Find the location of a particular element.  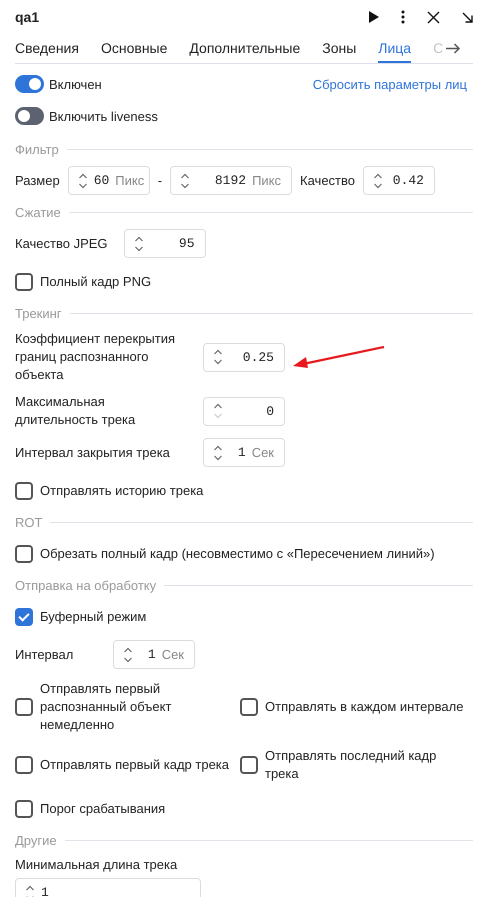

tab: Сведения is located at coordinates (47, 48).